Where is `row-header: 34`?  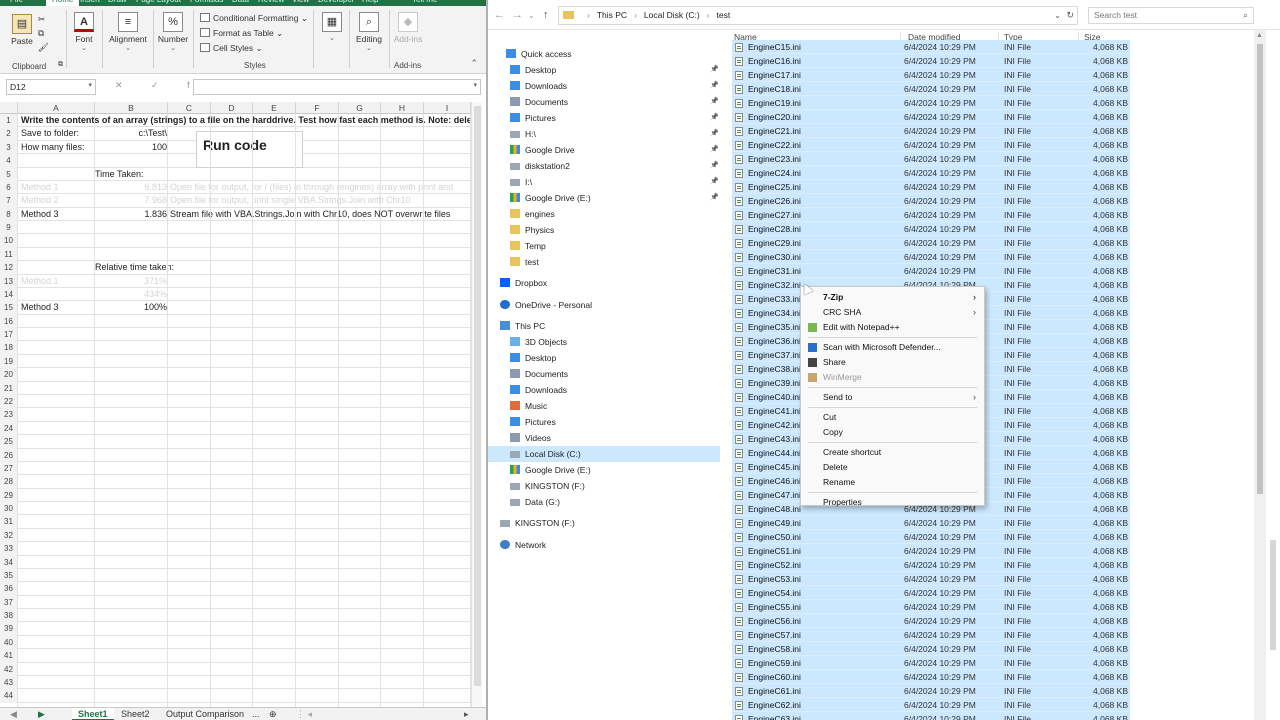 row-header: 34 is located at coordinates (9, 562).